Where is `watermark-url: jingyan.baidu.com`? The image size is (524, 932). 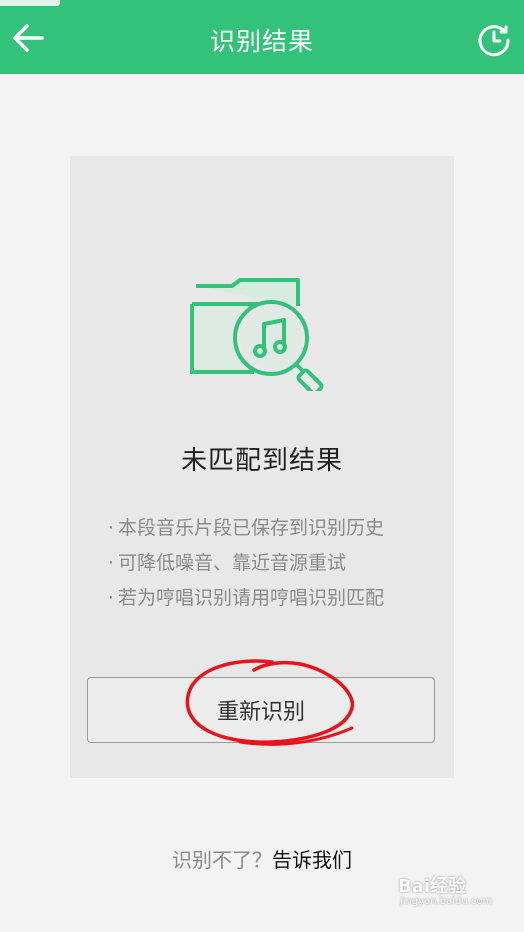
watermark-url: jingyan.baidu.com is located at coordinates (446, 901).